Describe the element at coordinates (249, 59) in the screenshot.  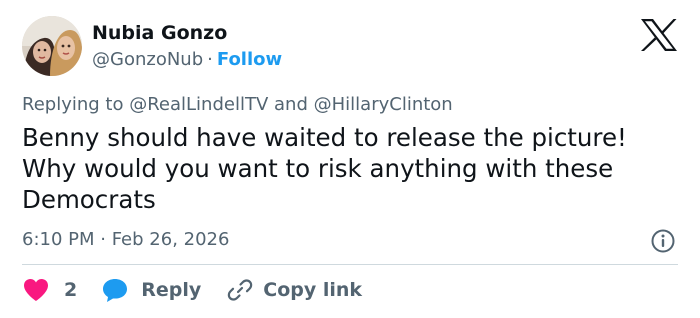
I see `follow-button: Follow` at that location.